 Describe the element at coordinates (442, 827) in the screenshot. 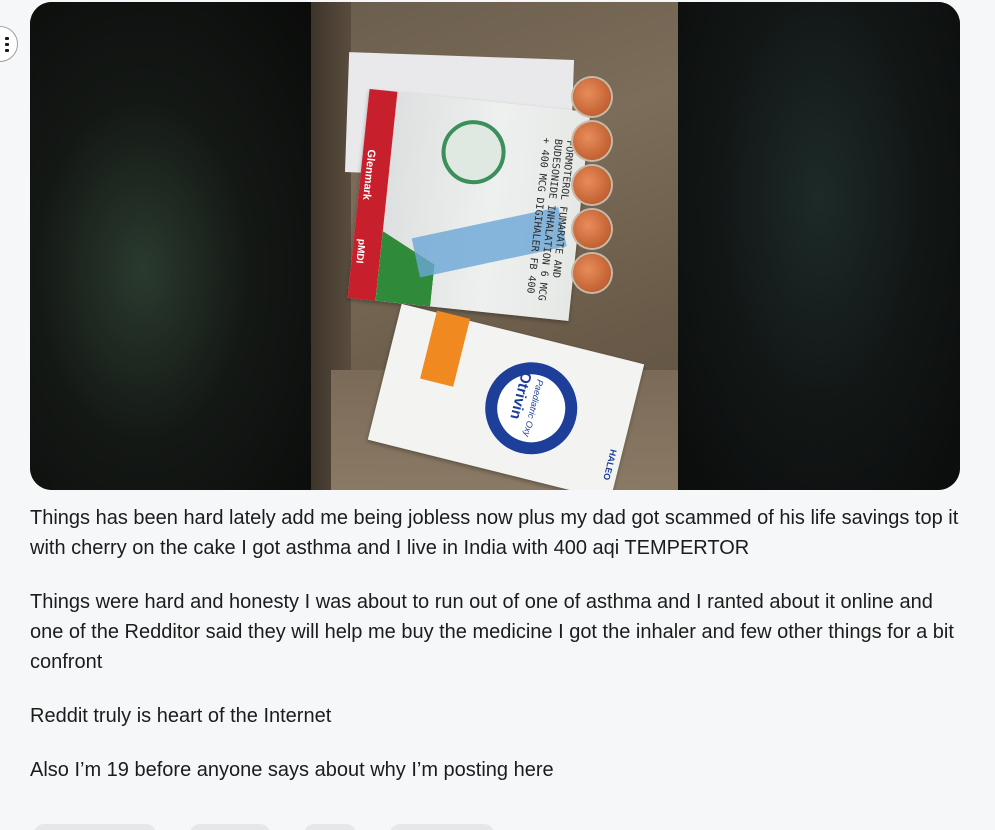

I see `share-button` at that location.